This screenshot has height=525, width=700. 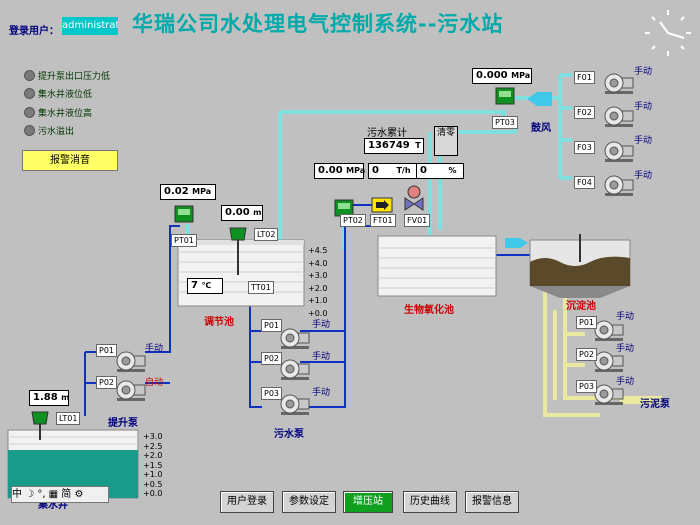 What do you see at coordinates (123, 423) in the screenshot?
I see `lift-pump-label: 提升泵` at bounding box center [123, 423].